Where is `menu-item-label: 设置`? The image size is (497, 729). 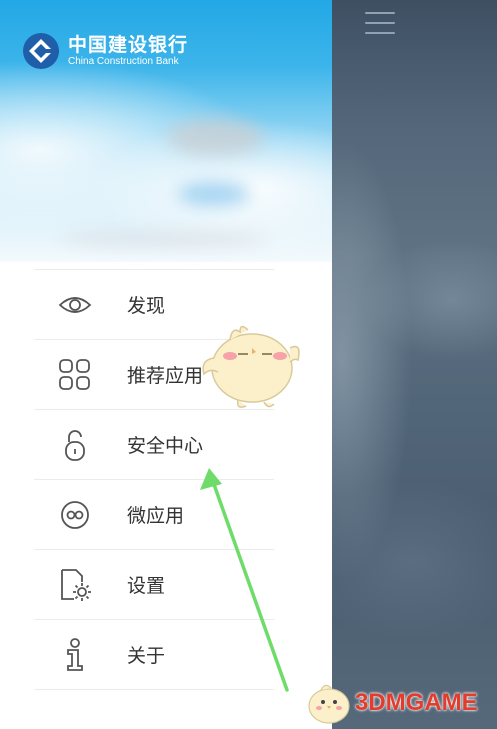 menu-item-label: 设置 is located at coordinates (146, 586).